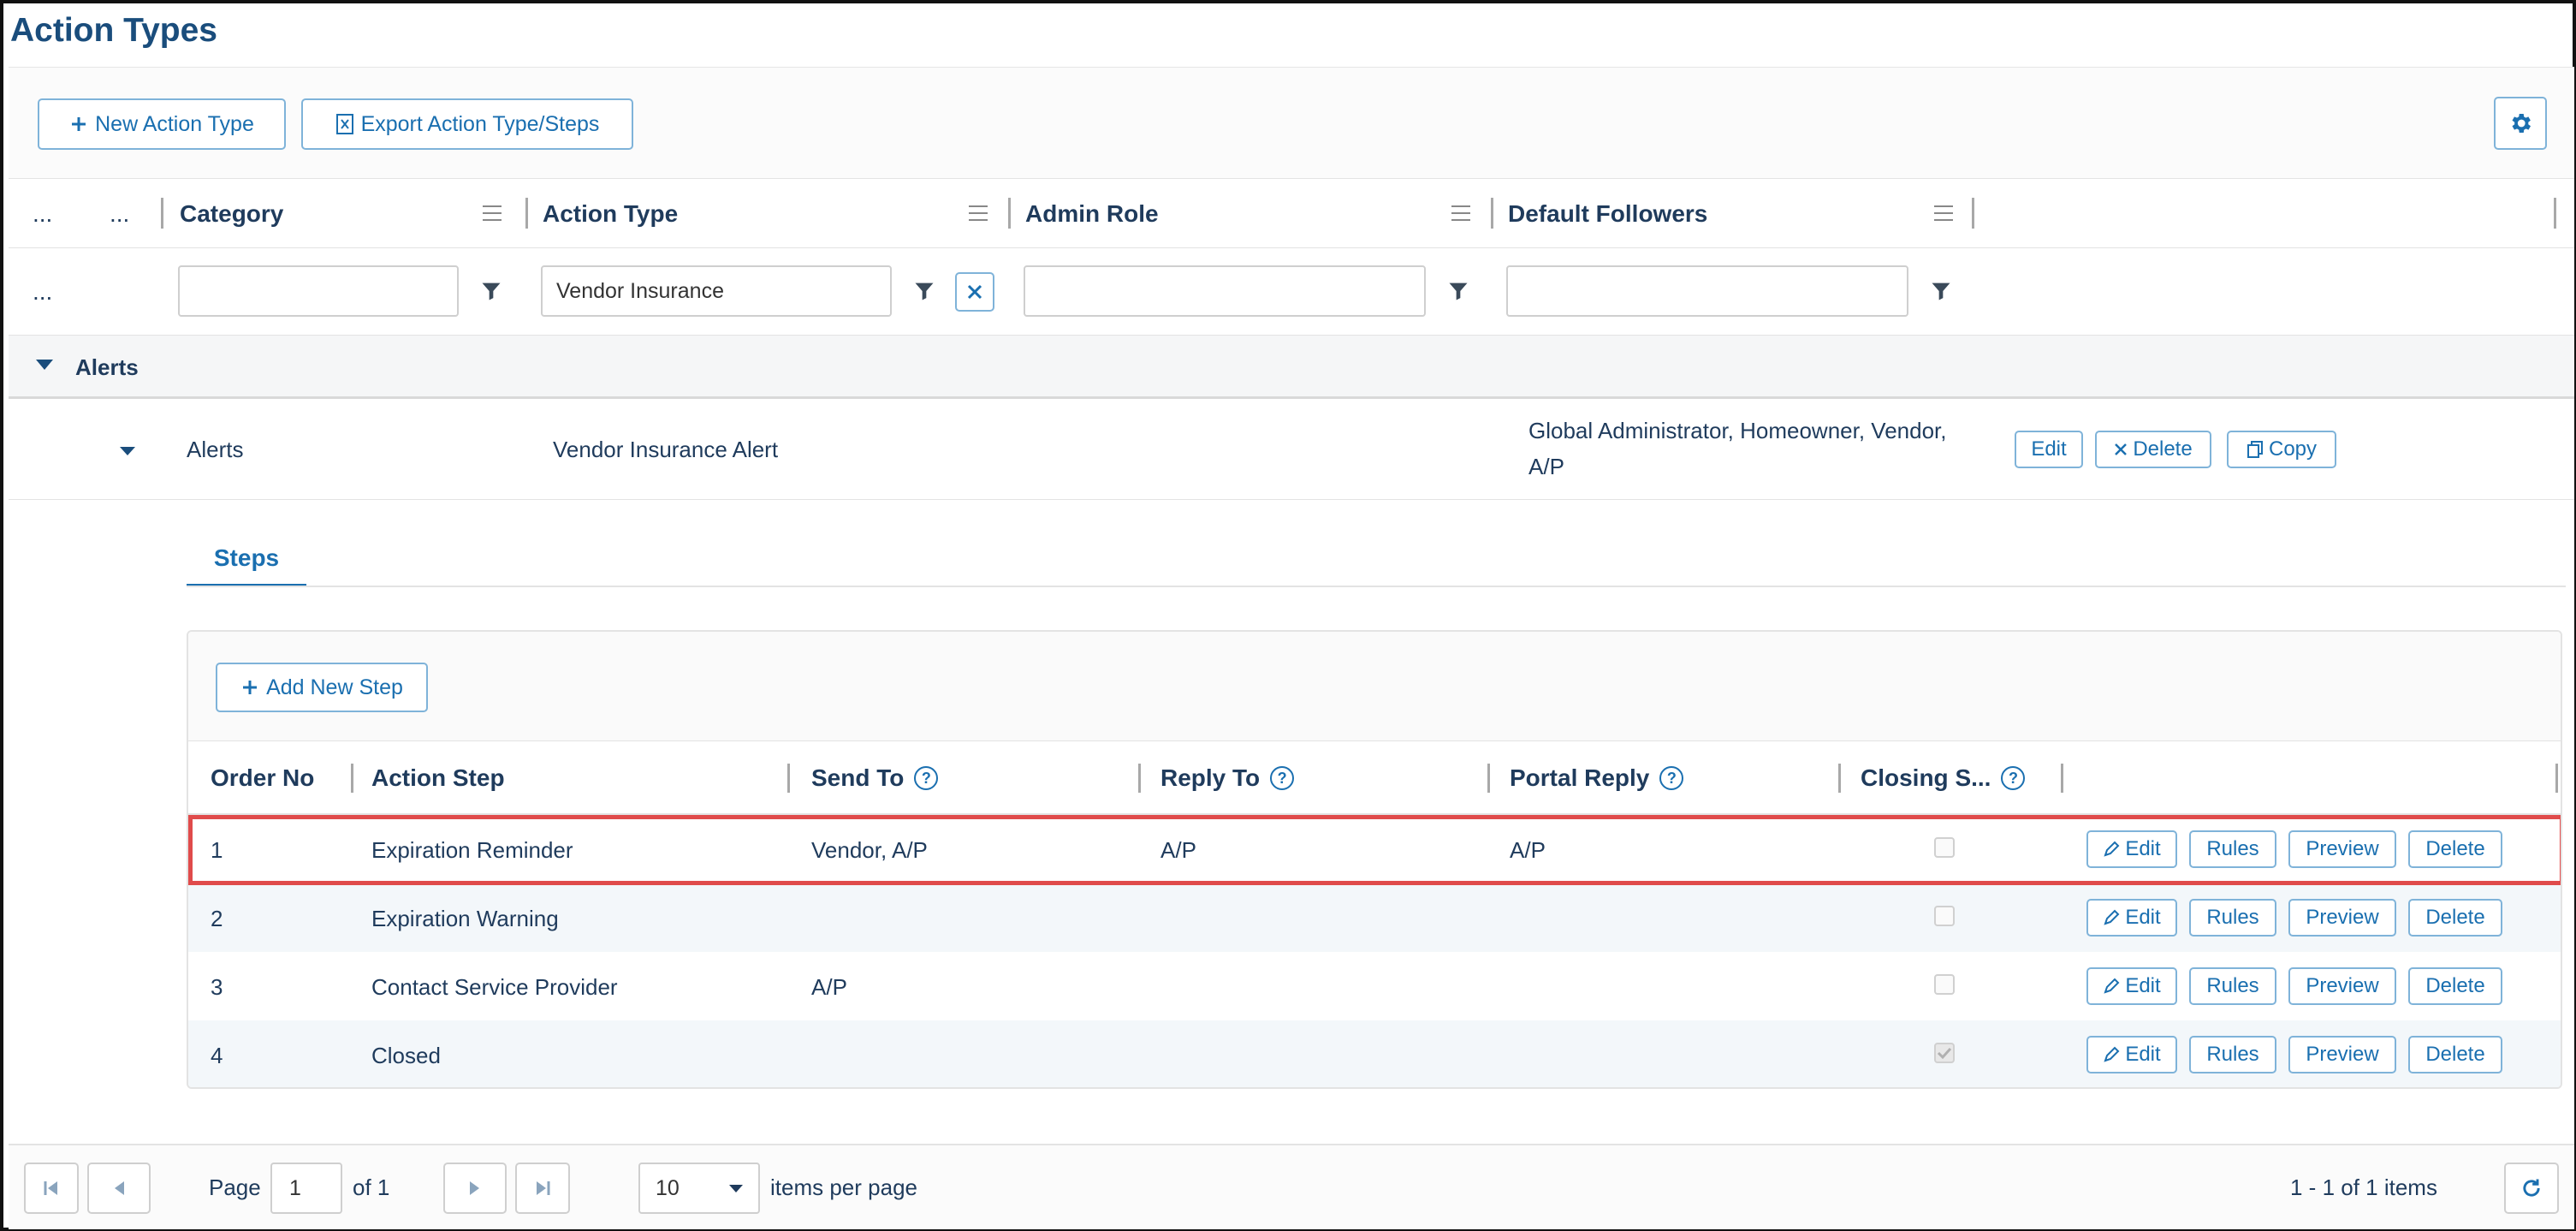  I want to click on delete-button: Delete, so click(2153, 450).